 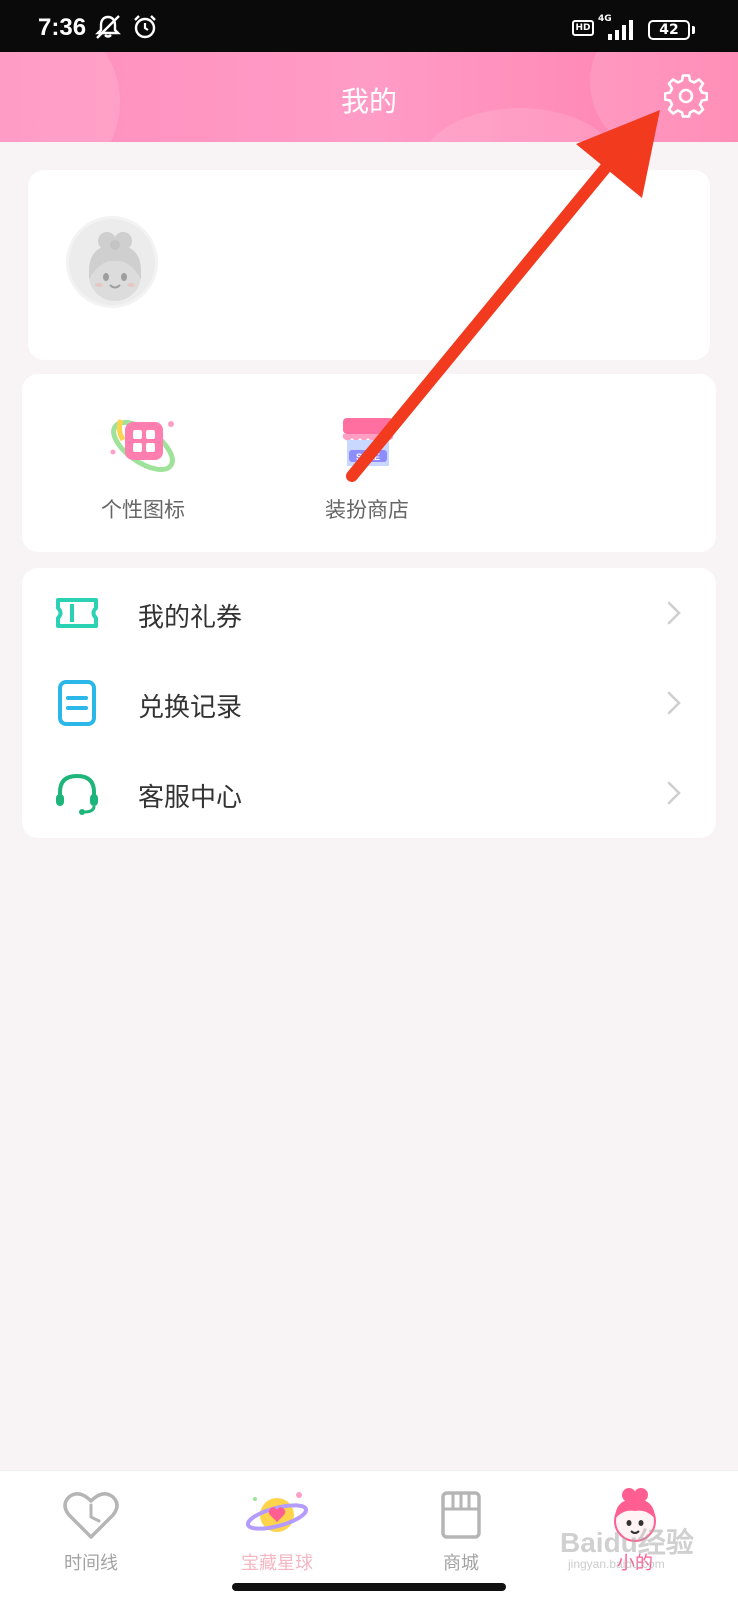 I want to click on ticket-icon, so click(x=77, y=613).